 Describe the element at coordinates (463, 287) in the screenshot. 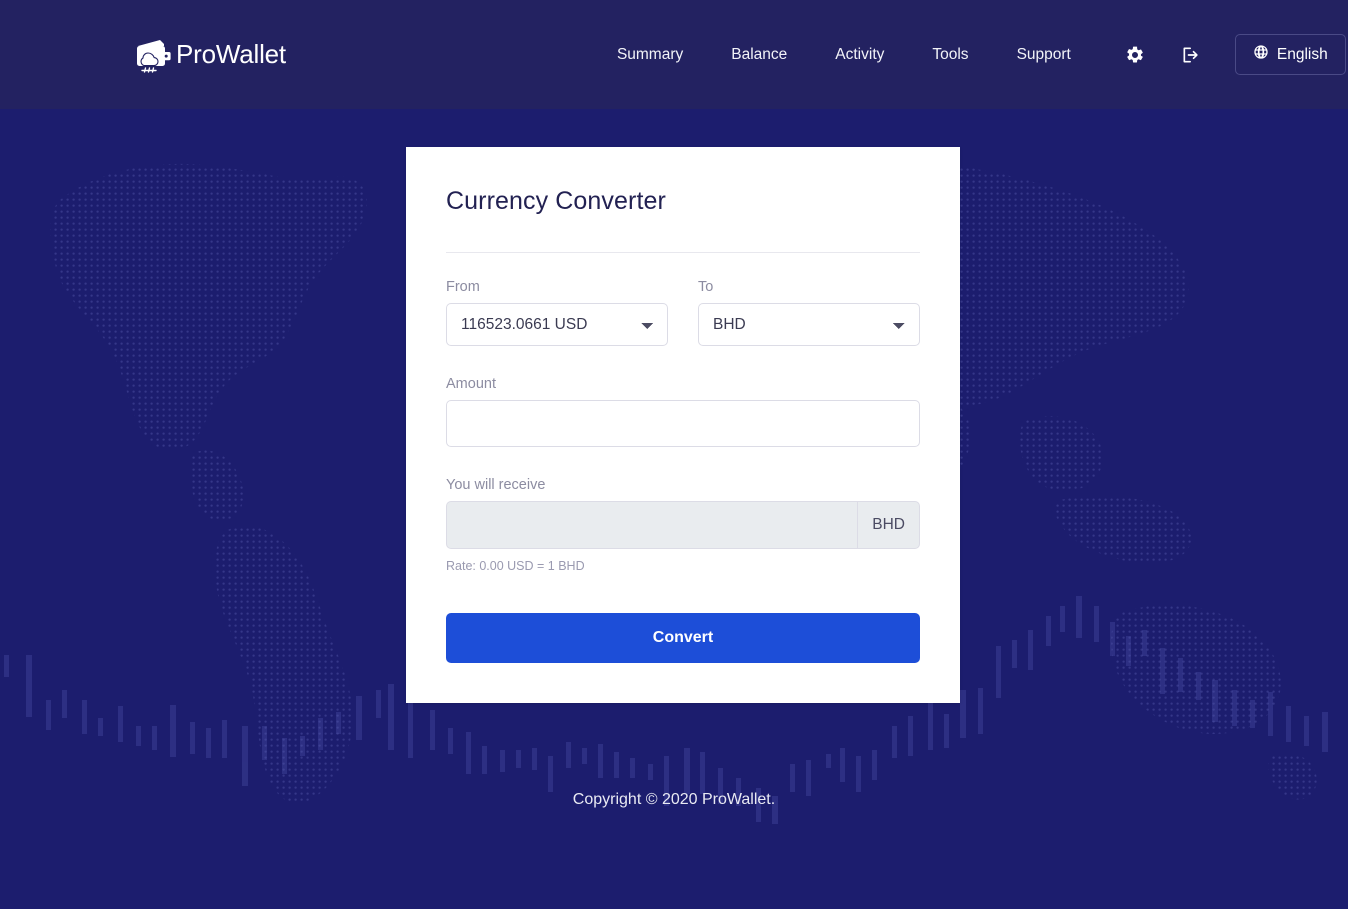

I see `from-label: From` at that location.